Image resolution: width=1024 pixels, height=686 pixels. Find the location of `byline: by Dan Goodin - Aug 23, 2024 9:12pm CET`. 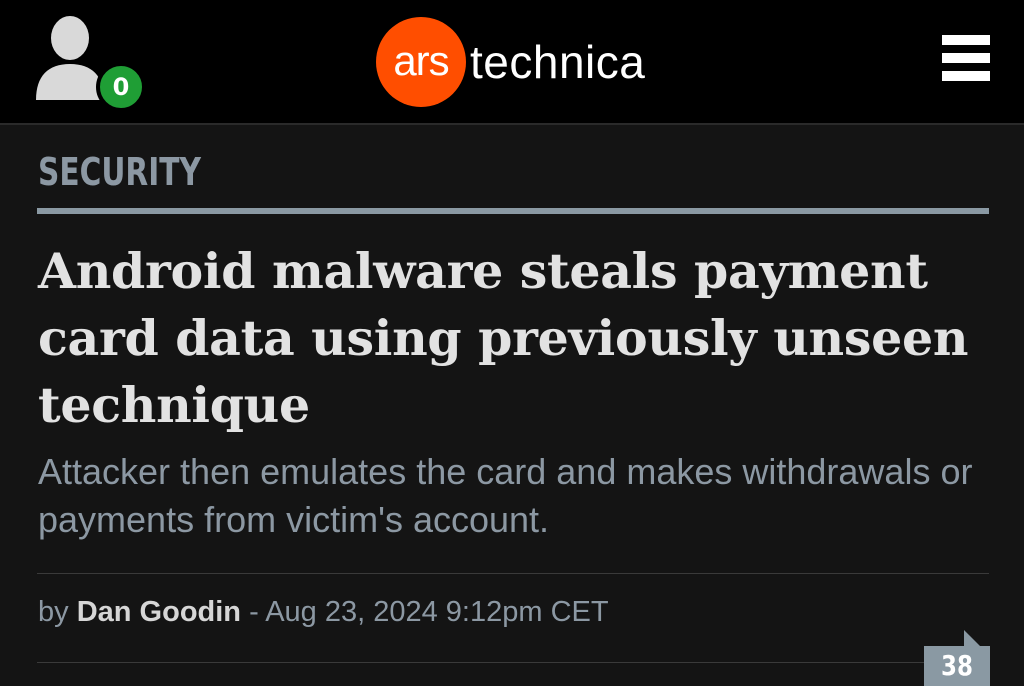

byline: by Dan Goodin - Aug 23, 2024 9:12pm CET is located at coordinates (323, 612).